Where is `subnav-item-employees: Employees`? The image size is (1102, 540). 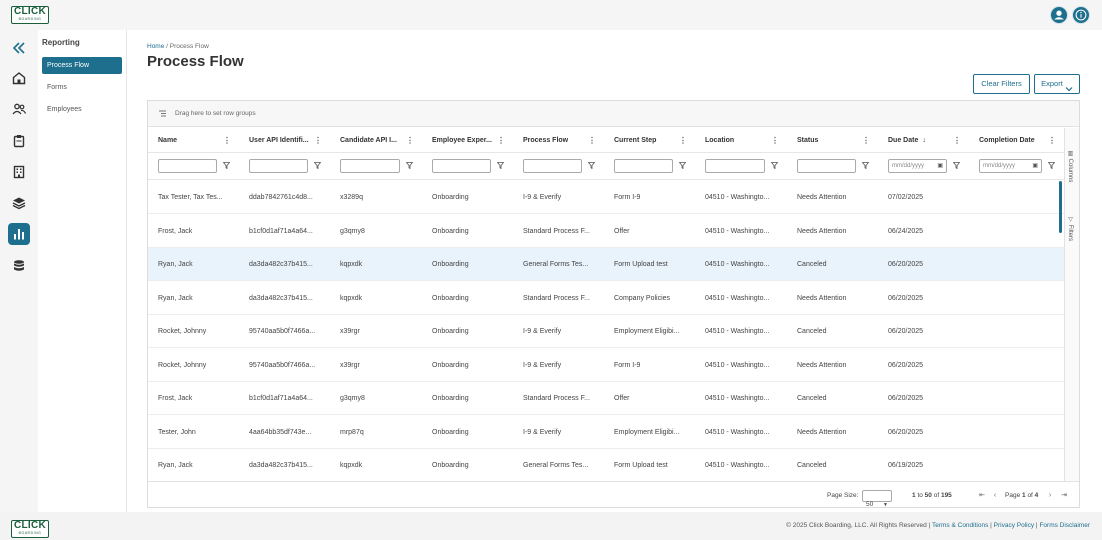 subnav-item-employees: Employees is located at coordinates (82, 109).